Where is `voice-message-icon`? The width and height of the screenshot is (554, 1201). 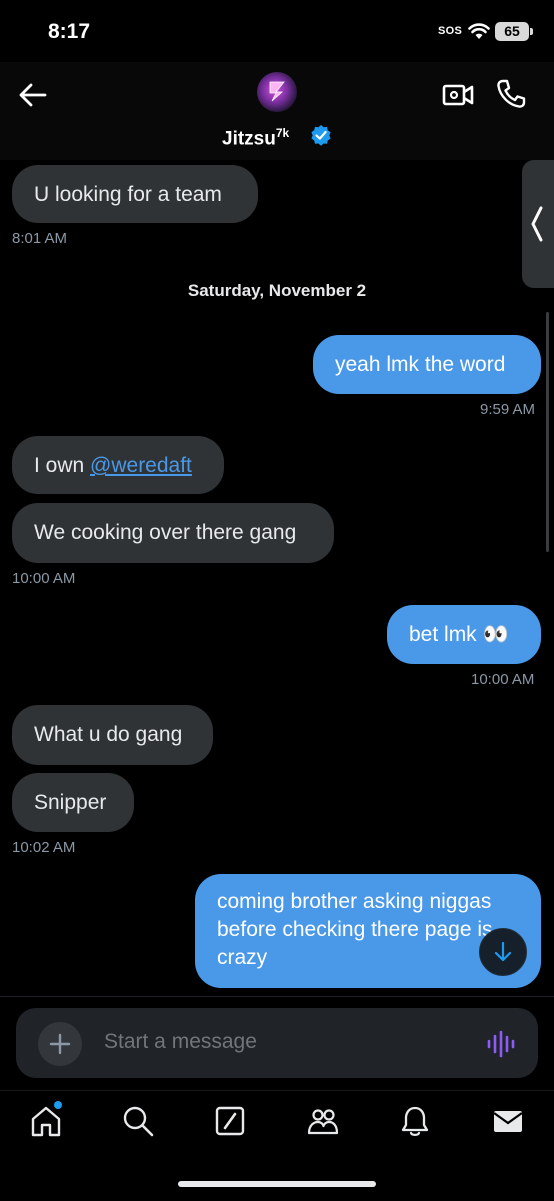
voice-message-icon is located at coordinates (501, 1044).